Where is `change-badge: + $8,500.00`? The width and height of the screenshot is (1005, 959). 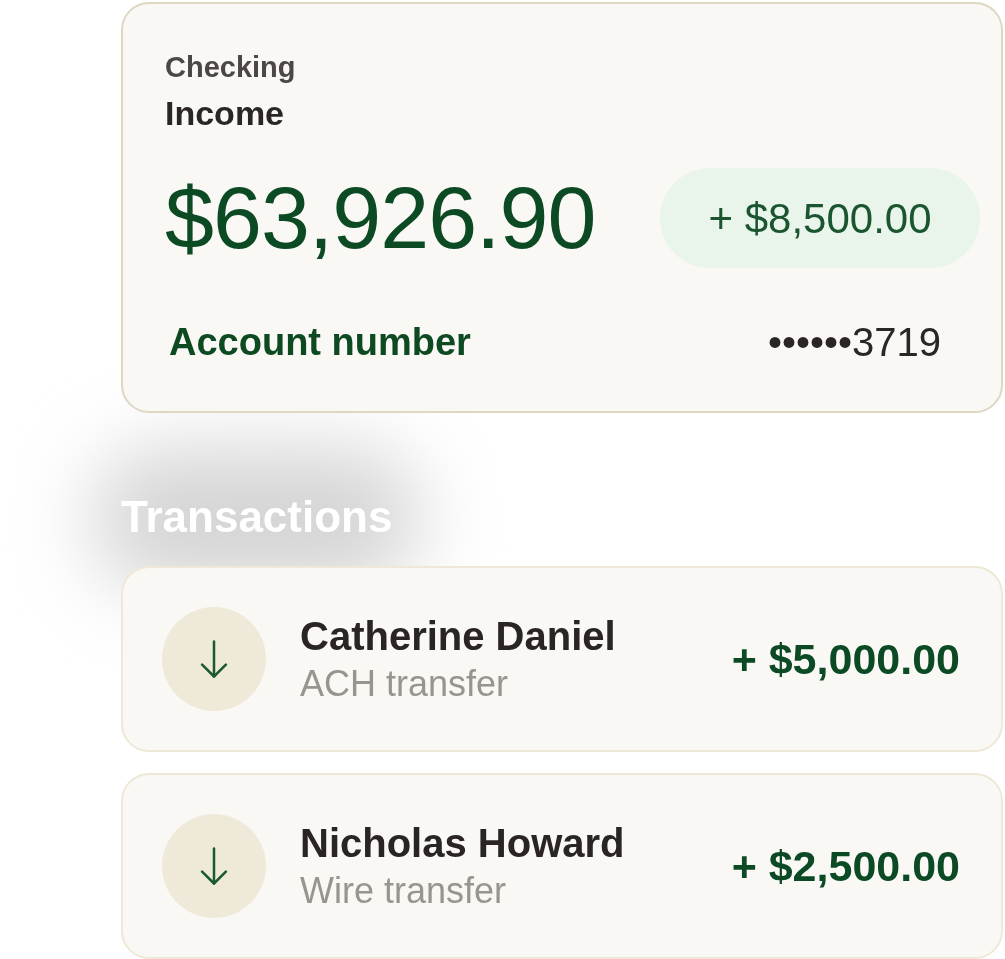
change-badge: + $8,500.00 is located at coordinates (820, 218).